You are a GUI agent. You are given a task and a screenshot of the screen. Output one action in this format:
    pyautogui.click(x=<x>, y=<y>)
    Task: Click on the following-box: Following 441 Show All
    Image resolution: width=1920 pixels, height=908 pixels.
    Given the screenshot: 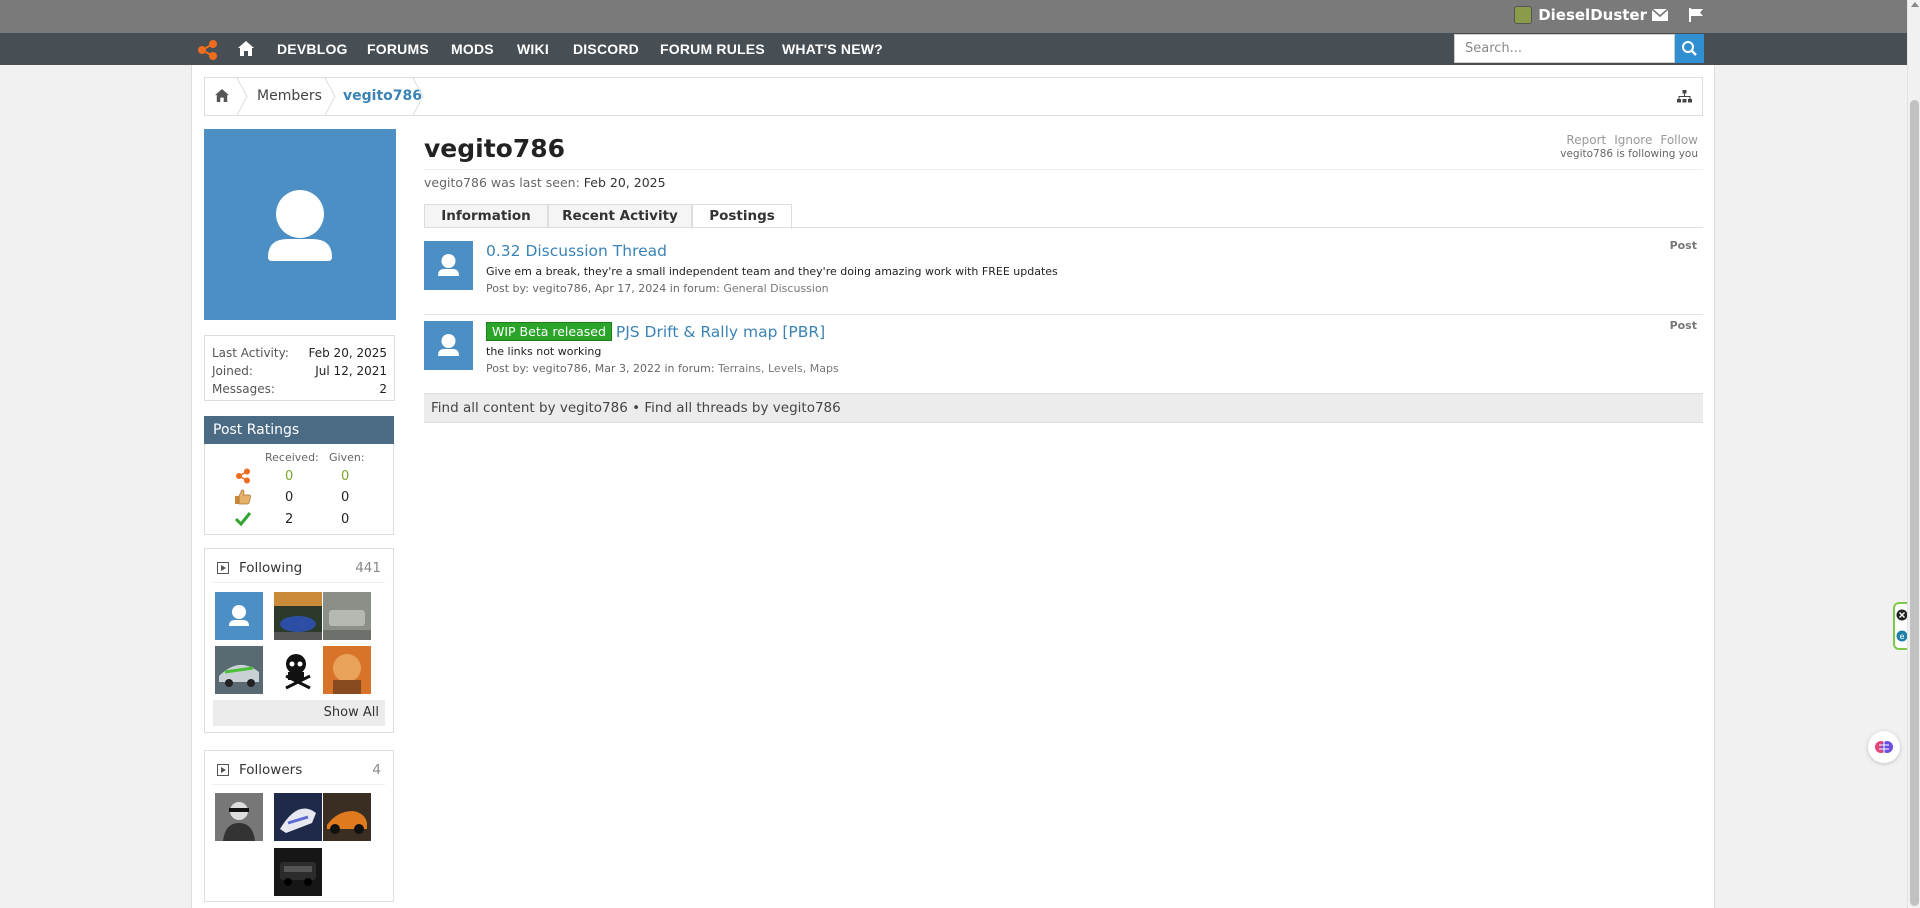 What is the action you would take?
    pyautogui.click(x=299, y=640)
    